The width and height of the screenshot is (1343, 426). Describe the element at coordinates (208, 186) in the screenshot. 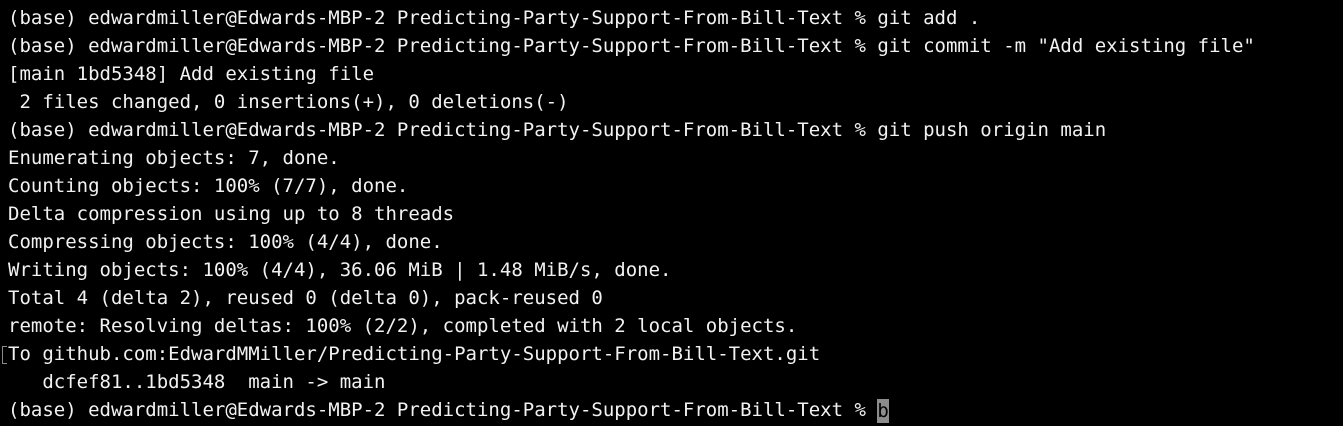

I see `output-line: Counting objects: 100% (7/7), done.` at that location.